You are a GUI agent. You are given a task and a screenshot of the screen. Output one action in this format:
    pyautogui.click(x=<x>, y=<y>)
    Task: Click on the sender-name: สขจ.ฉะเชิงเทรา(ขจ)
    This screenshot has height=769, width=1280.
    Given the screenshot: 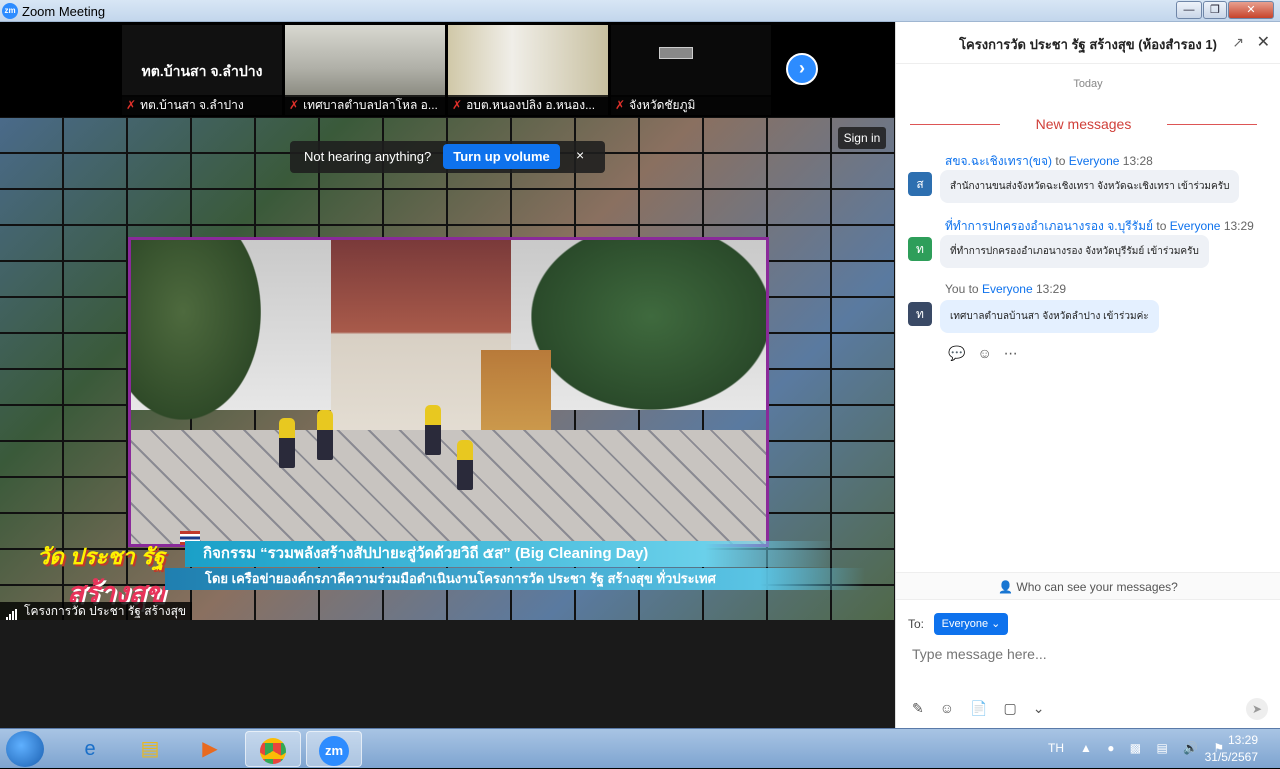 What is the action you would take?
    pyautogui.click(x=998, y=161)
    